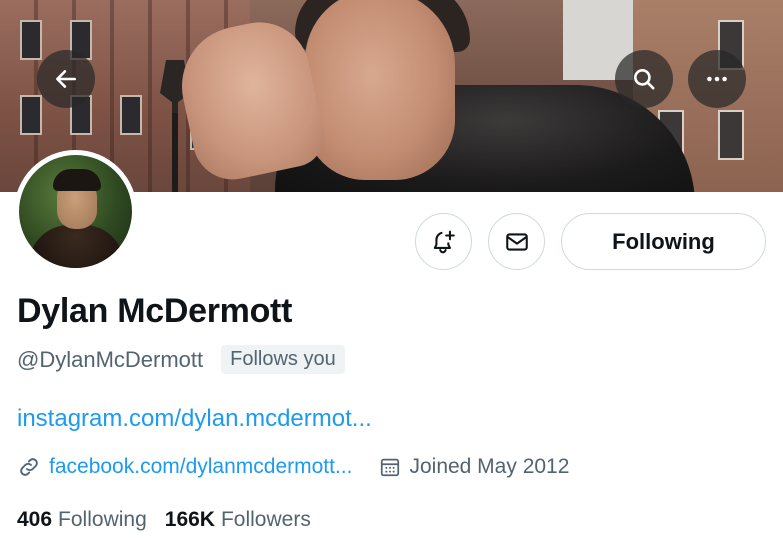 The width and height of the screenshot is (783, 542). What do you see at coordinates (265, 519) in the screenshot?
I see `followers-label: Followers` at bounding box center [265, 519].